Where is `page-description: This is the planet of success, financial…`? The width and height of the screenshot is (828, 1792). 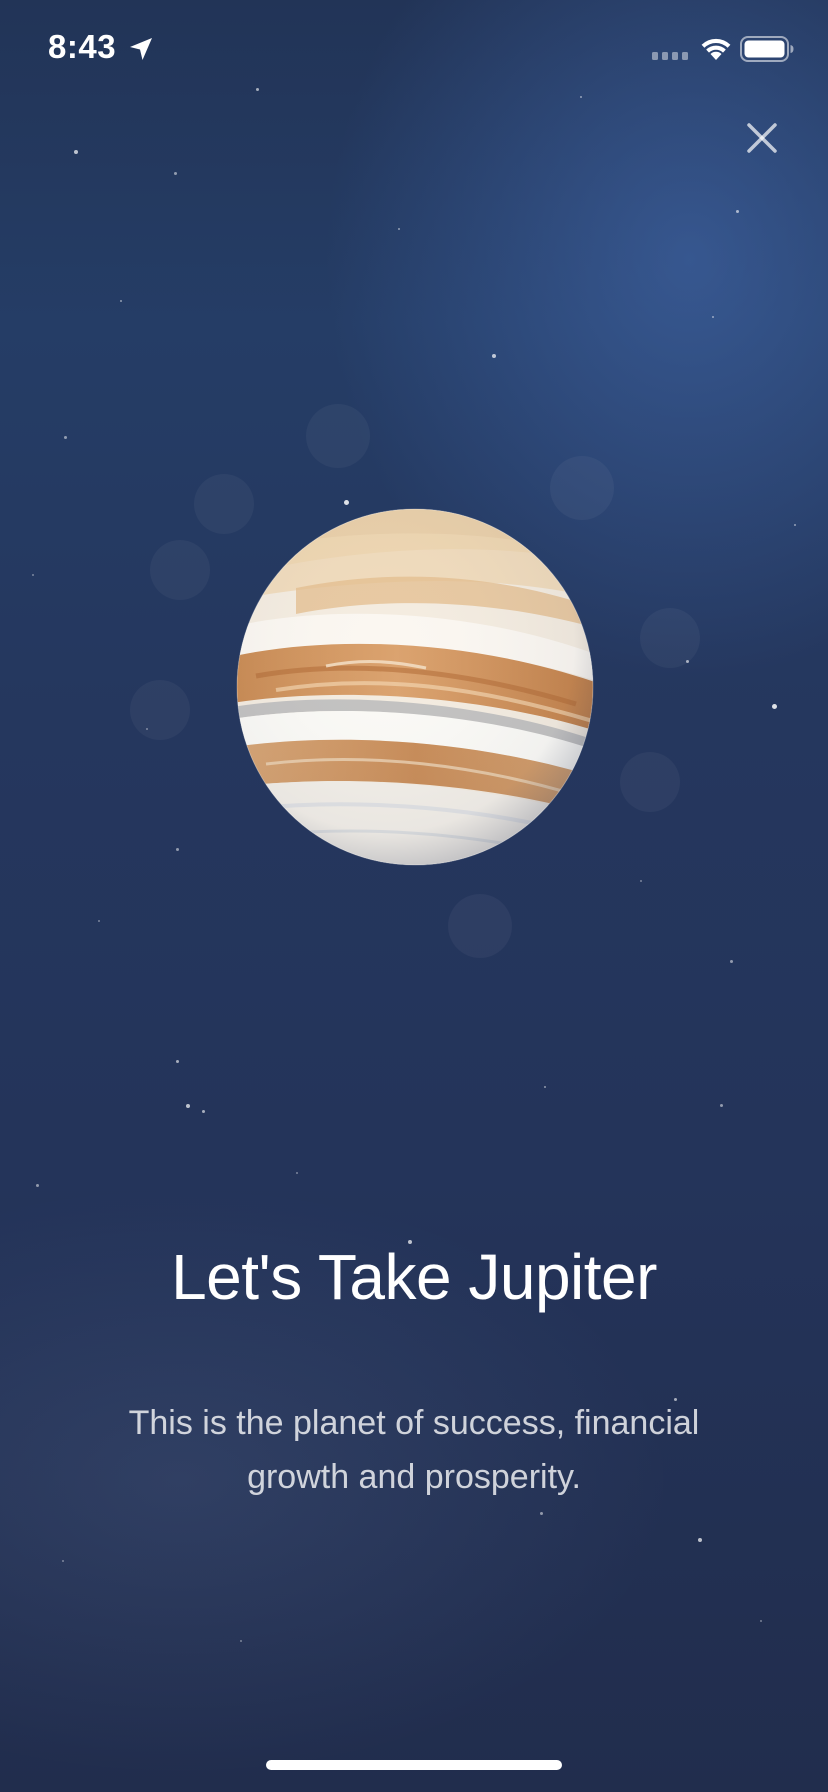
page-description: This is the planet of success, financial… is located at coordinates (414, 1450).